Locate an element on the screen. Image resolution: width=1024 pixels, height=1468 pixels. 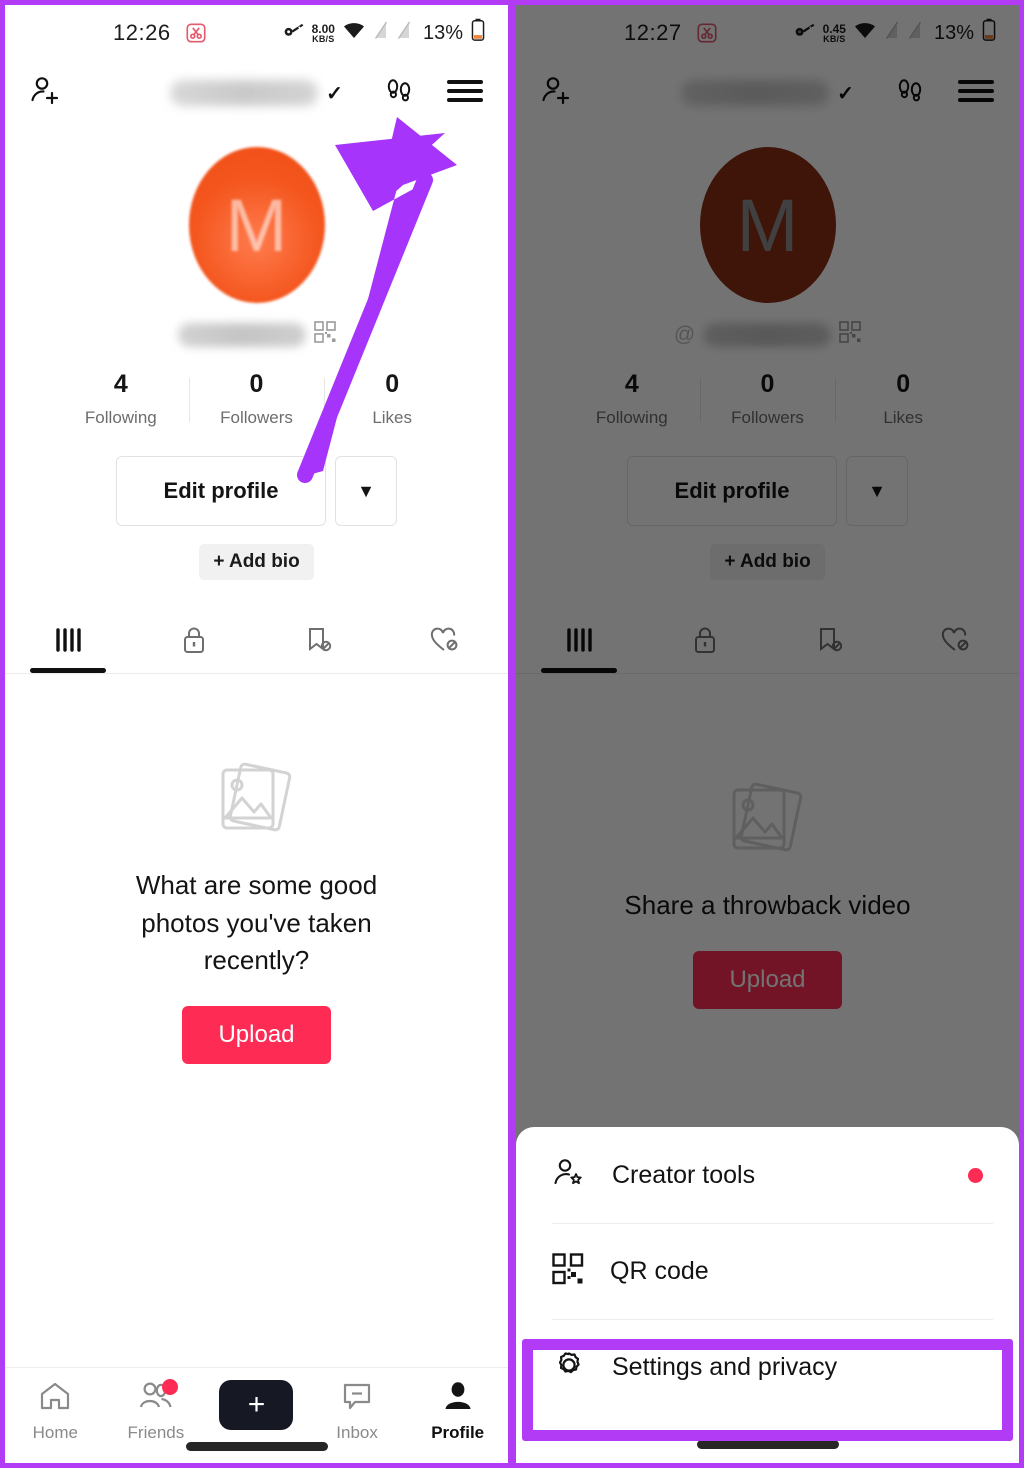
wifi-icon is located at coordinates (865, 33).